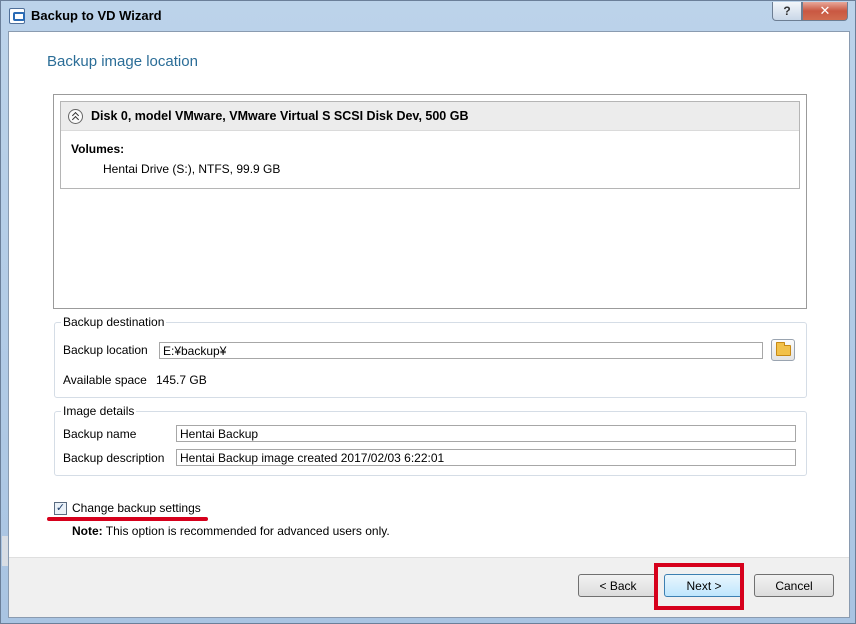  What do you see at coordinates (192, 169) in the screenshot?
I see `volume-item: Hentai Drive (S:), NTFS, 99.9 GB` at bounding box center [192, 169].